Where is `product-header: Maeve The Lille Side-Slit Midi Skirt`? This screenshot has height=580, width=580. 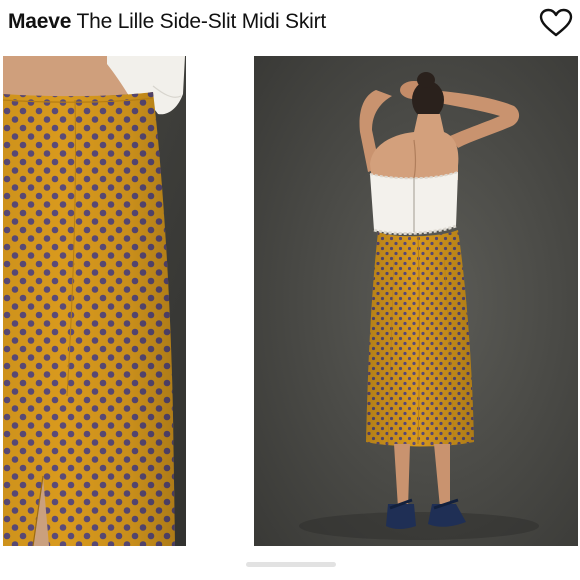 product-header: Maeve The Lille Side-Slit Midi Skirt is located at coordinates (290, 23).